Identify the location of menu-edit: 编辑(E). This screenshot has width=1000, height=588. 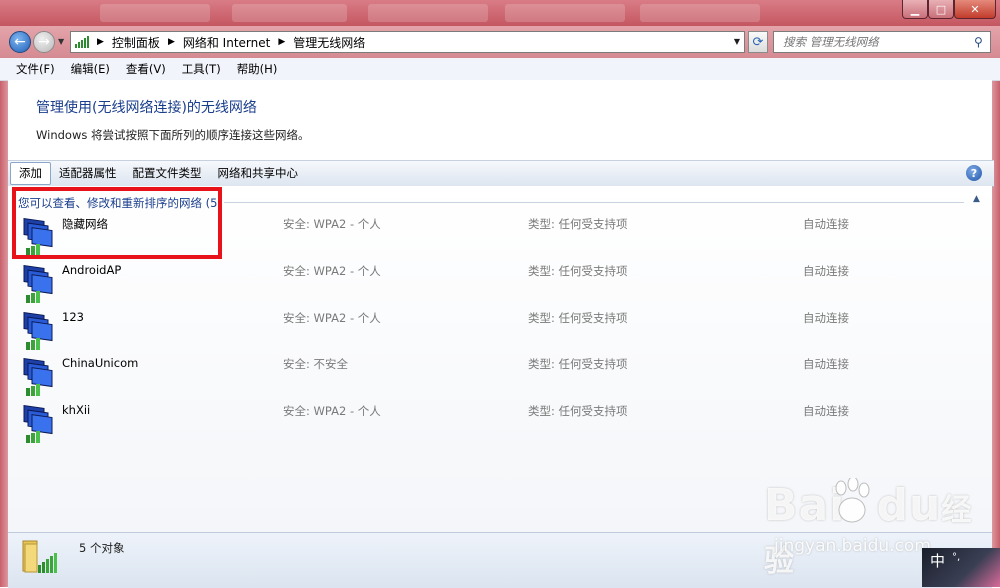
(90, 69).